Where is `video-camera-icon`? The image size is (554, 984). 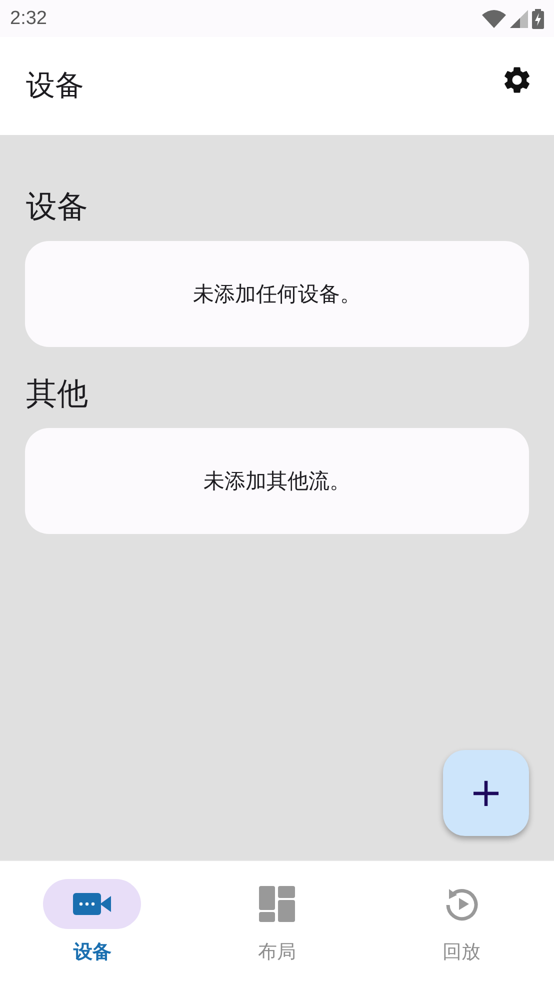 video-camera-icon is located at coordinates (92, 904).